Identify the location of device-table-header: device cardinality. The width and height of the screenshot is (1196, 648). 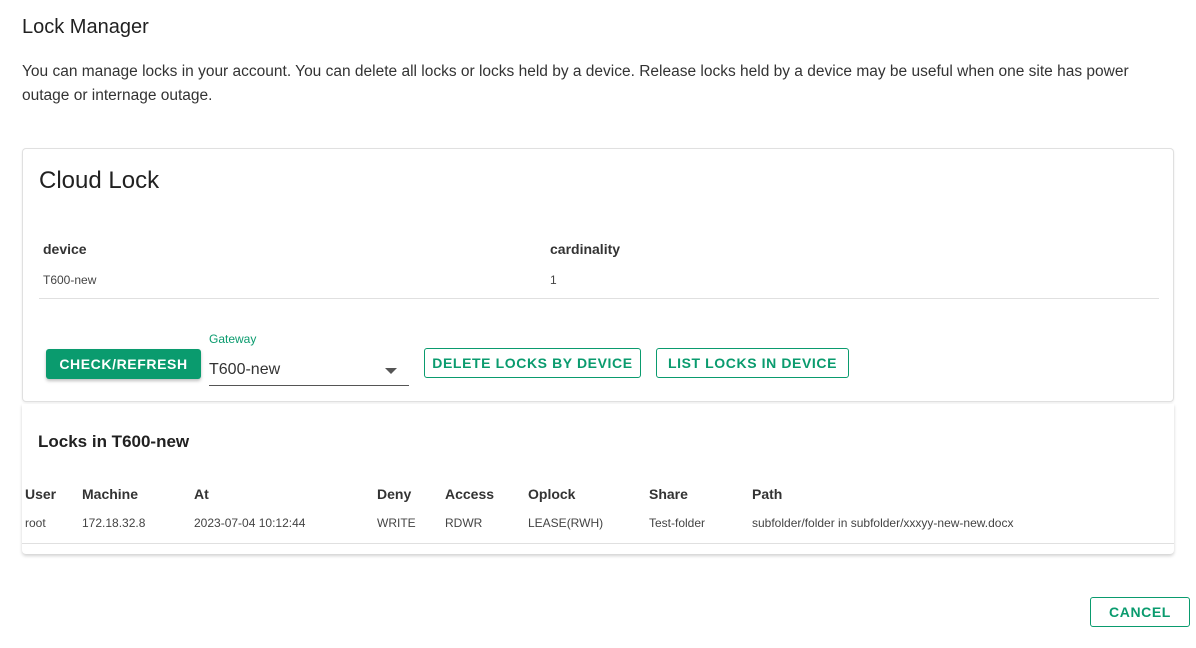
(599, 250).